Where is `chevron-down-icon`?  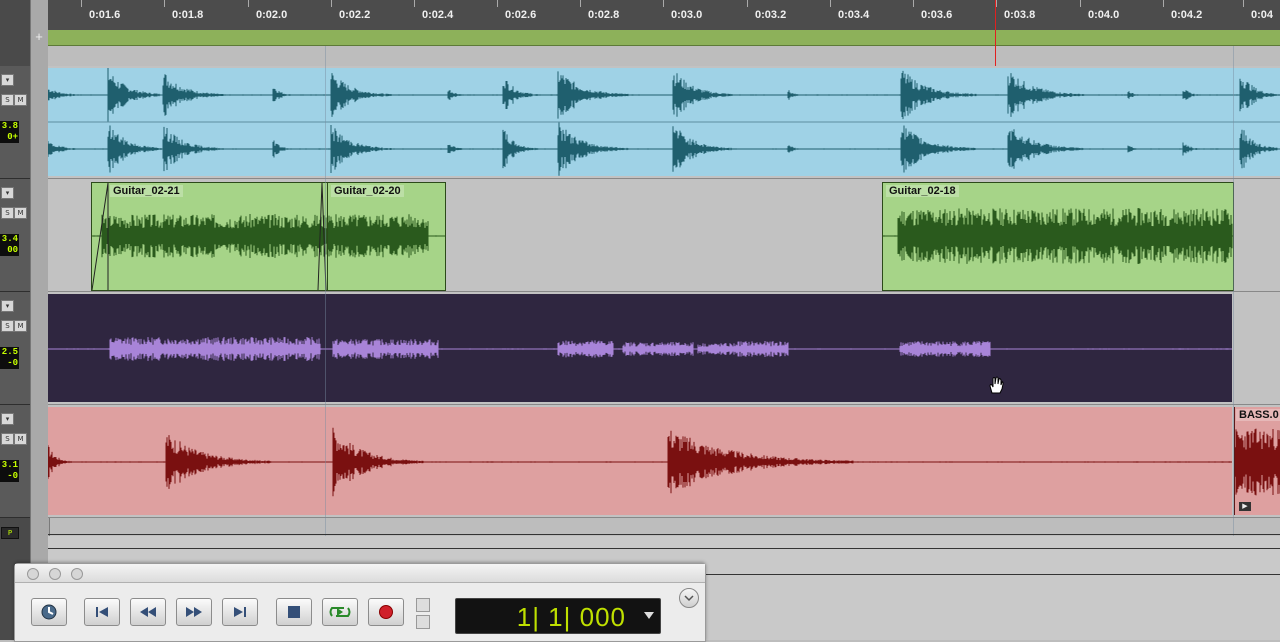 chevron-down-icon is located at coordinates (689, 598).